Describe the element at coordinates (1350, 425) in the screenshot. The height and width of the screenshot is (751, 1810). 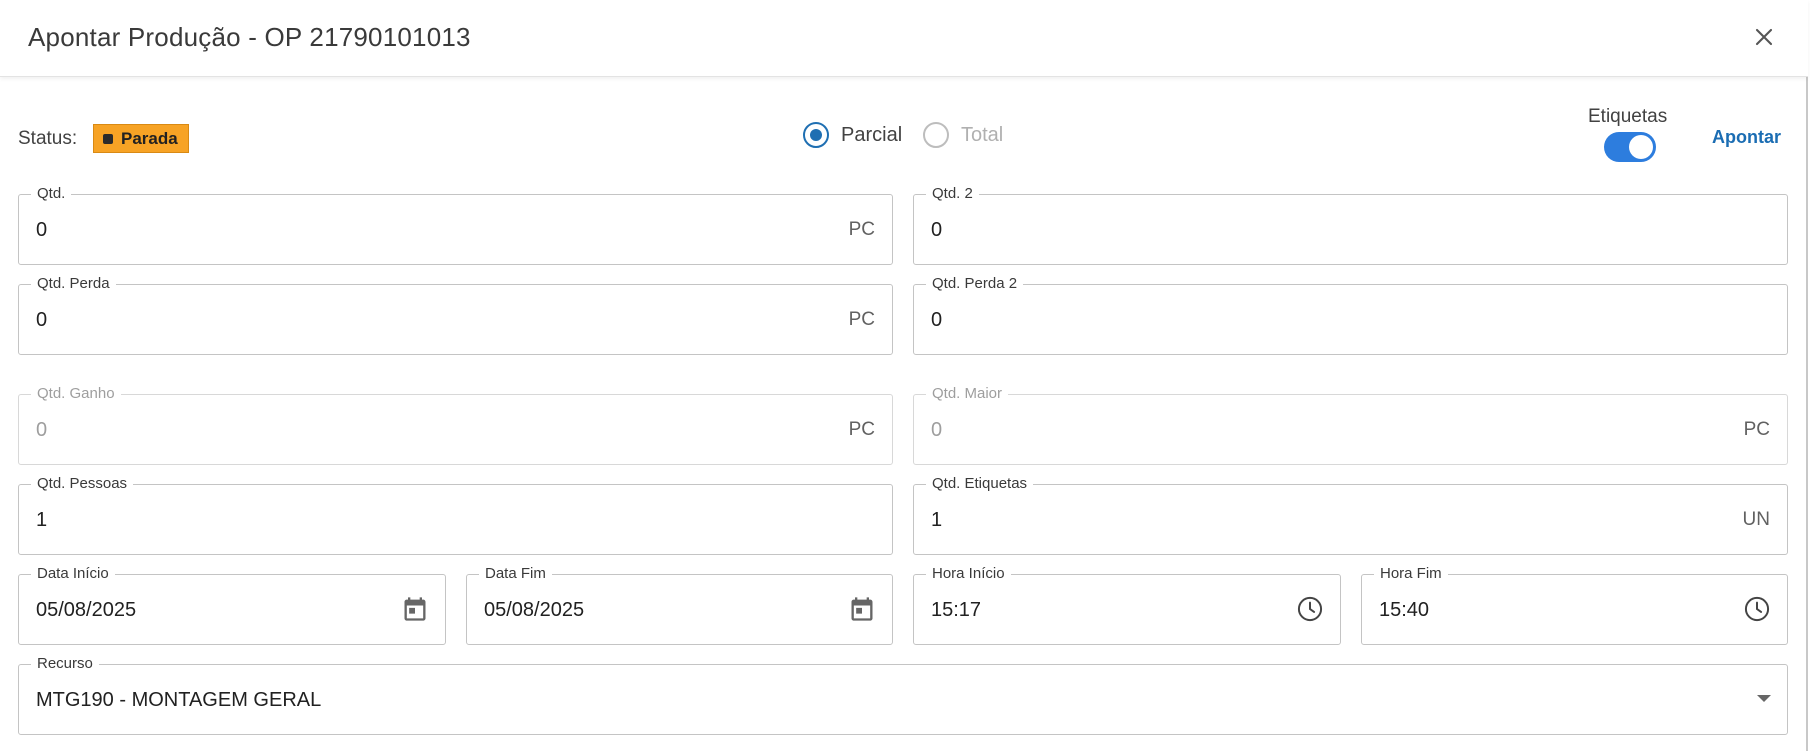
I see `qtd-maior-field: Qtd. Maior 0 PC` at that location.